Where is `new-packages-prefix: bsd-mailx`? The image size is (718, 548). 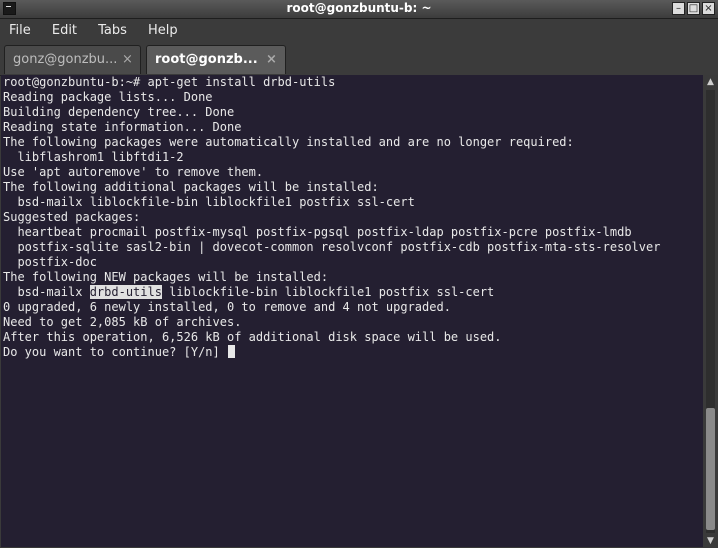
new-packages-prefix: bsd-mailx is located at coordinates (46, 292).